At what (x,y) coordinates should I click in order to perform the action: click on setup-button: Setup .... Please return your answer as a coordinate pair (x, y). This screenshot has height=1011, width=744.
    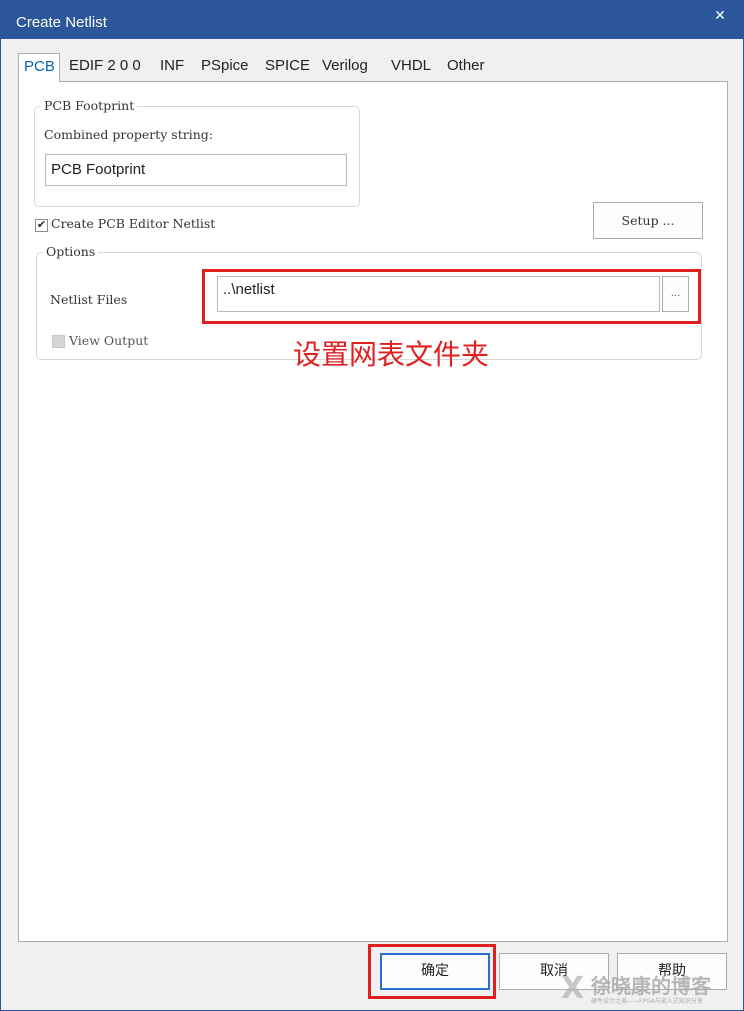
    Looking at the image, I should click on (648, 220).